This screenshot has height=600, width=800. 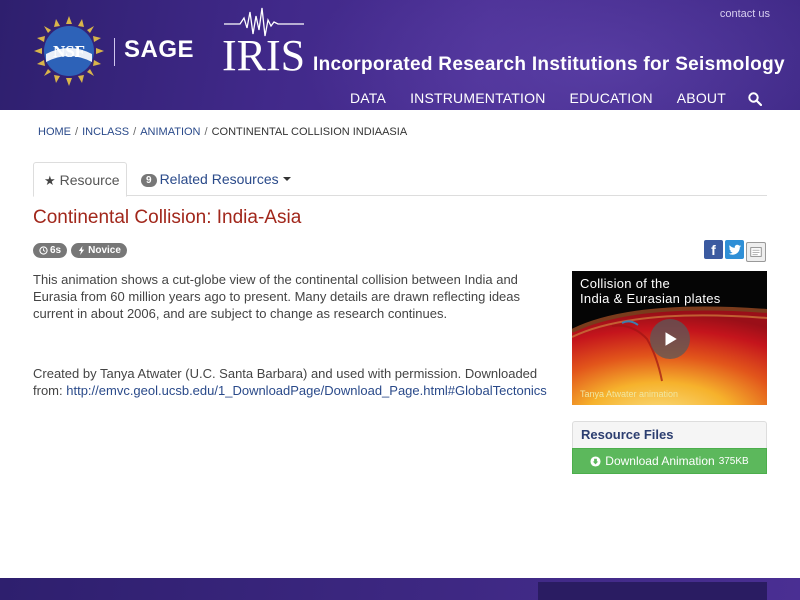 I want to click on breadcrumb-home: HOME, so click(x=54, y=132).